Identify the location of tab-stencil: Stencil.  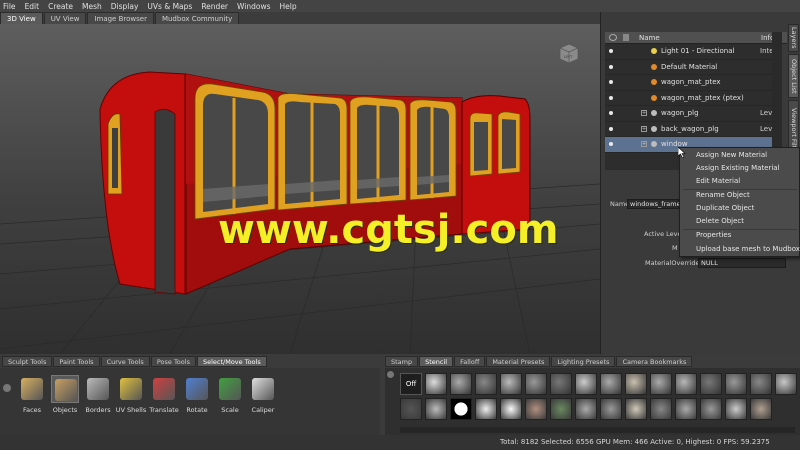
(436, 361).